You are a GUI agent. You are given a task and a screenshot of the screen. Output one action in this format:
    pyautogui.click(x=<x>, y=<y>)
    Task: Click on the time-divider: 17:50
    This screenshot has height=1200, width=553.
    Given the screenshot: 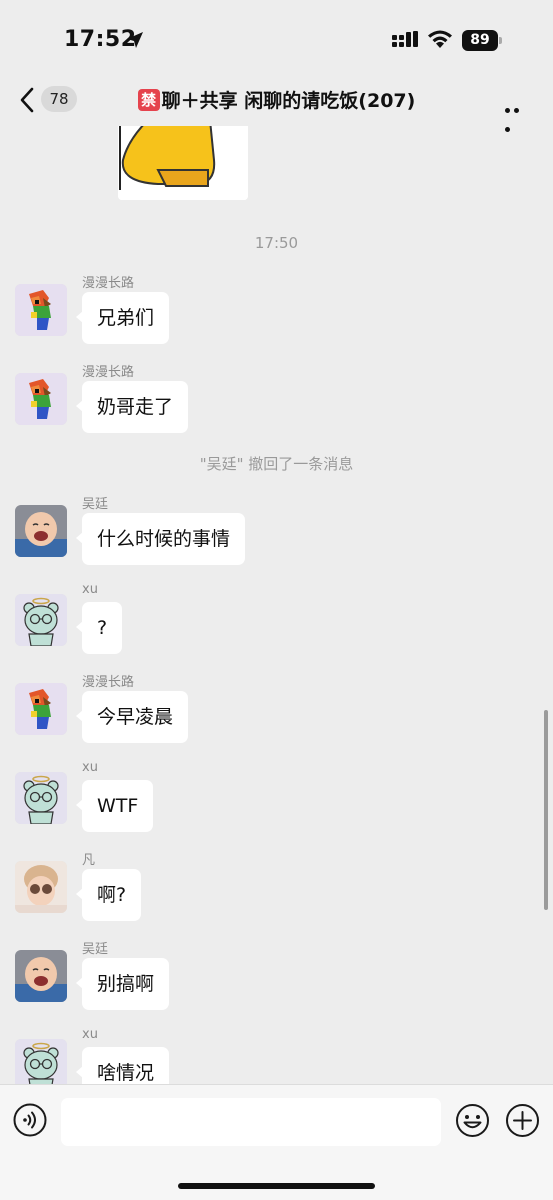 What is the action you would take?
    pyautogui.click(x=276, y=243)
    